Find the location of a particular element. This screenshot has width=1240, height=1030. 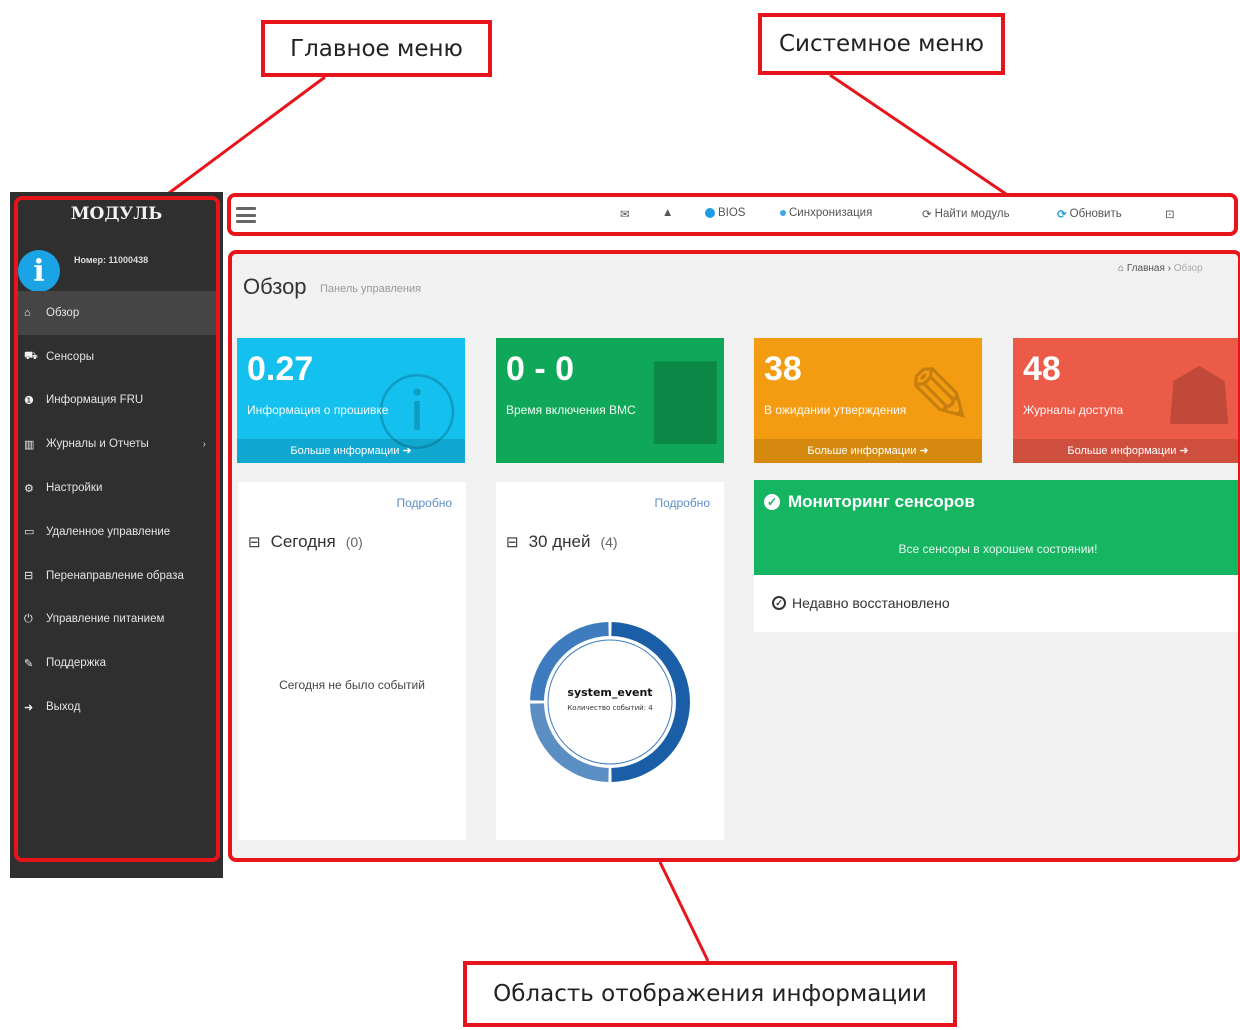

brand-title: МОДУЛЬ is located at coordinates (116, 214).